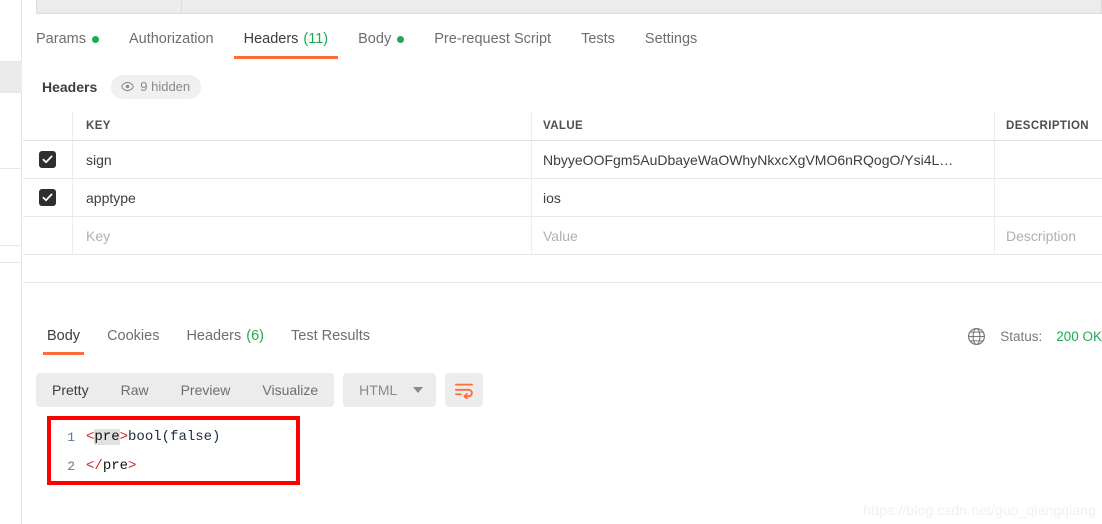 Image resolution: width=1102 pixels, height=524 pixels. What do you see at coordinates (1048, 235) in the screenshot?
I see `new-header-description-input: Description` at bounding box center [1048, 235].